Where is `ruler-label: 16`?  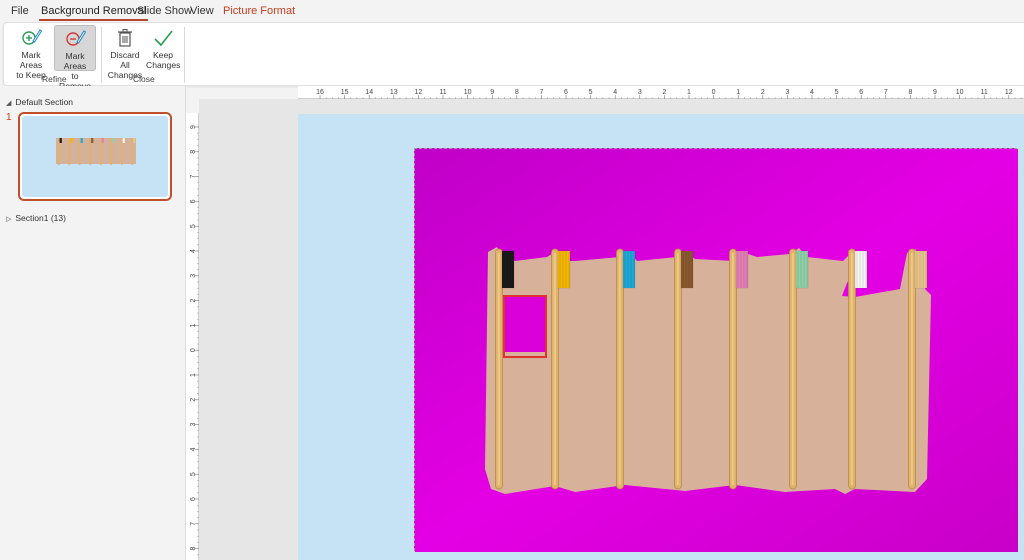
ruler-label: 16 is located at coordinates (320, 92).